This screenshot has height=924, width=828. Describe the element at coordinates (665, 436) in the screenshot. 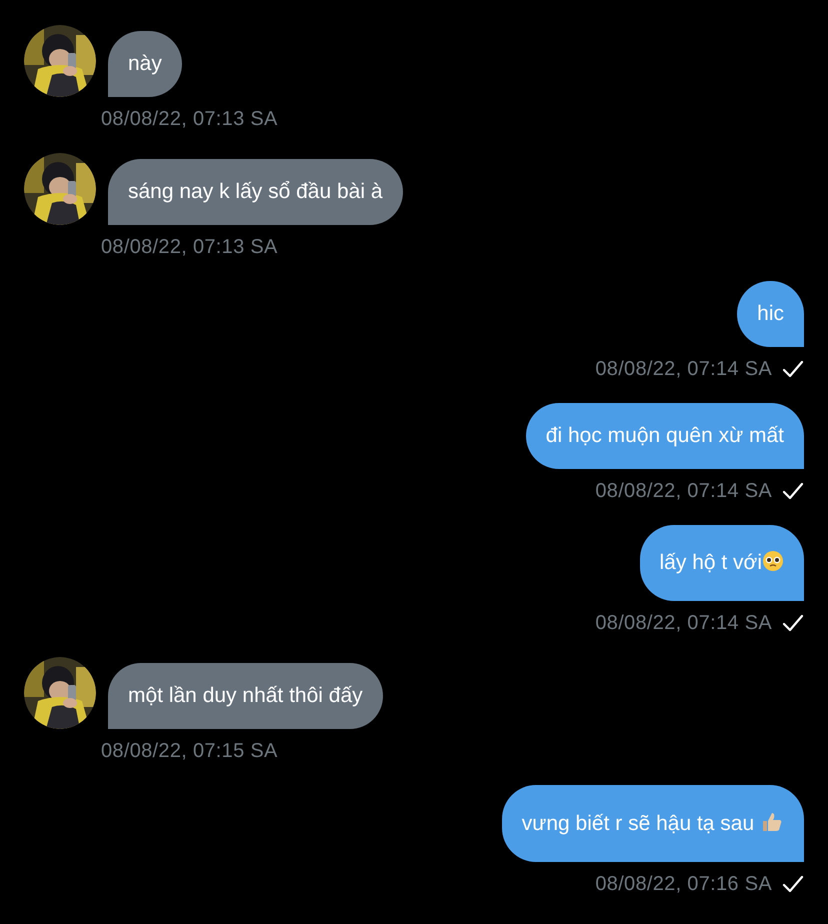

I see `message-bubble: đi học muộn quên xừ mất` at that location.